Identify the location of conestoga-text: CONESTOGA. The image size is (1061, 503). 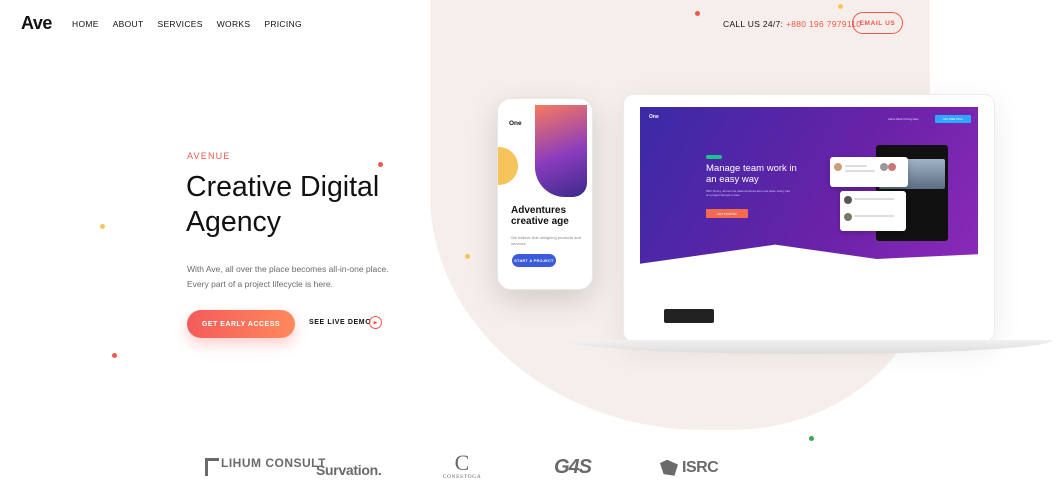
(462, 477).